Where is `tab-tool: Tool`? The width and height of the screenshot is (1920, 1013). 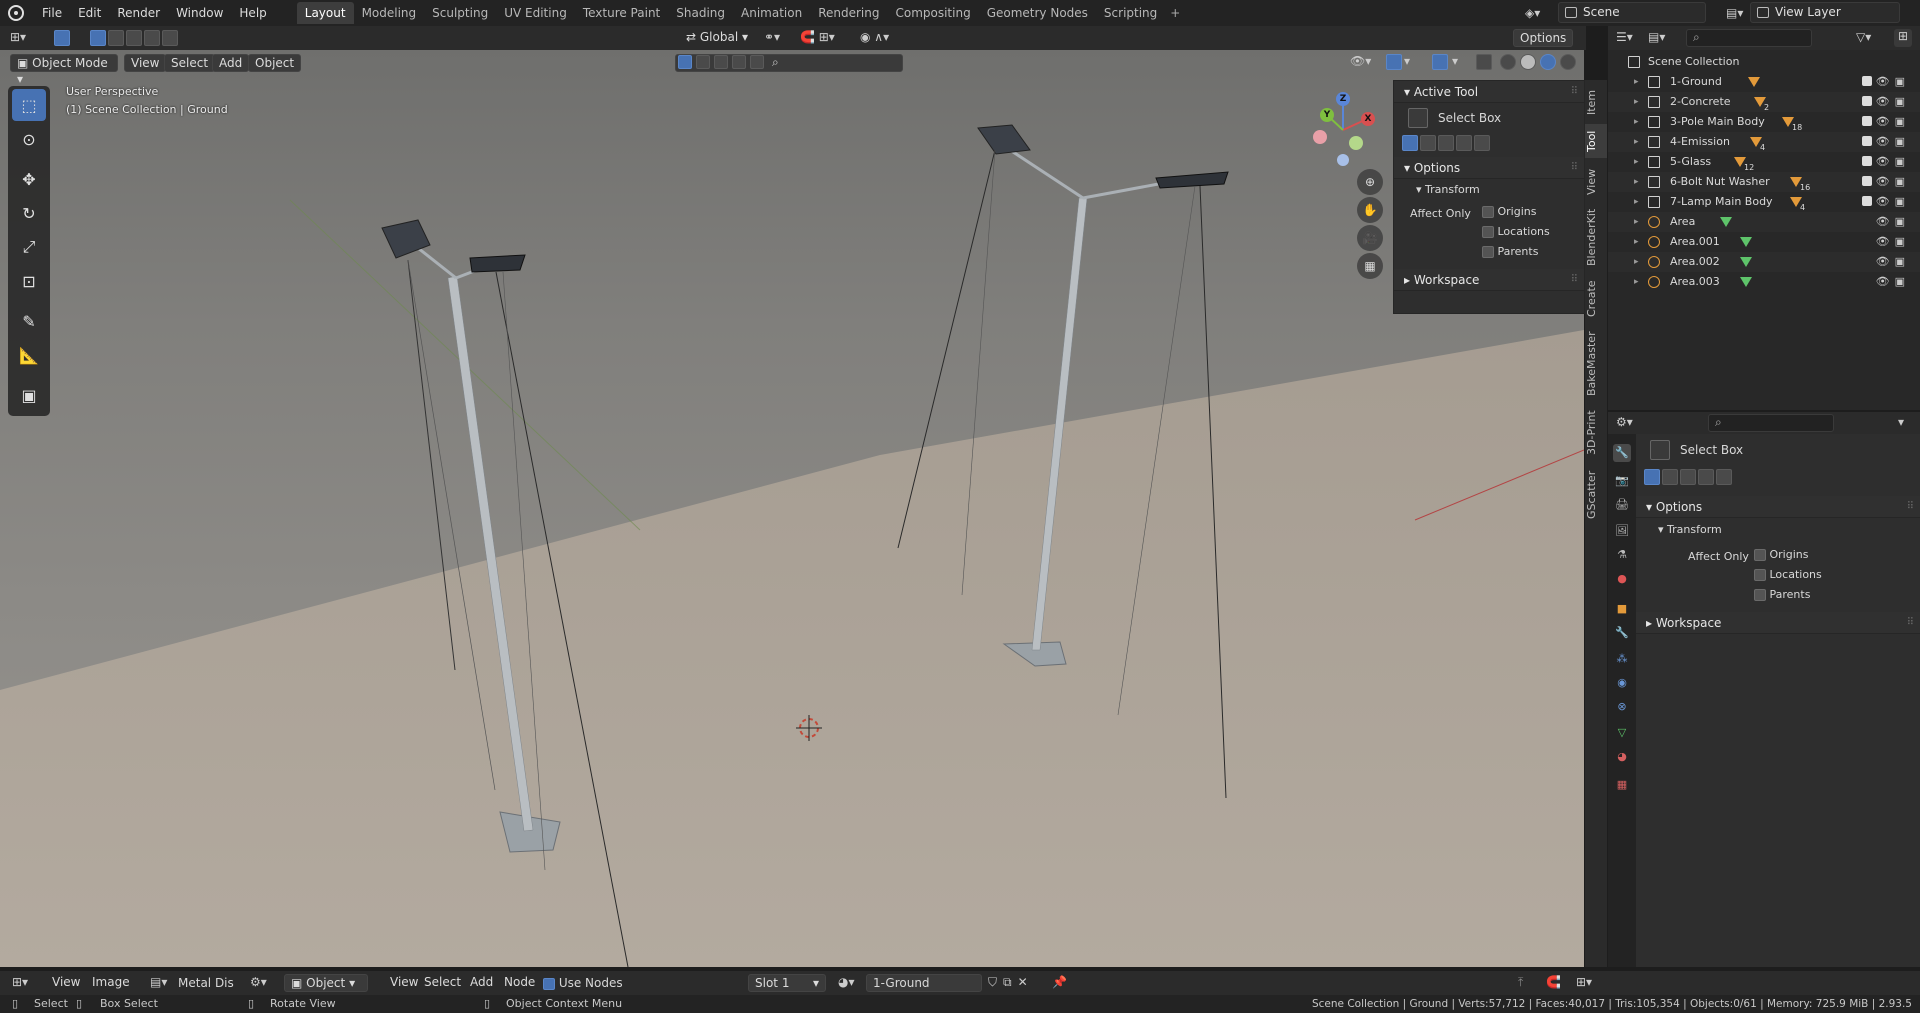 tab-tool: Tool is located at coordinates (1596, 141).